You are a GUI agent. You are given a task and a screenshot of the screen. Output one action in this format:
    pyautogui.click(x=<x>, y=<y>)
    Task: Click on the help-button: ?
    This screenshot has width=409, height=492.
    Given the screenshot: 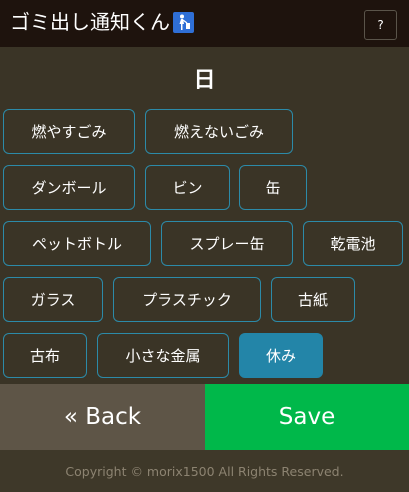 What is the action you would take?
    pyautogui.click(x=380, y=25)
    